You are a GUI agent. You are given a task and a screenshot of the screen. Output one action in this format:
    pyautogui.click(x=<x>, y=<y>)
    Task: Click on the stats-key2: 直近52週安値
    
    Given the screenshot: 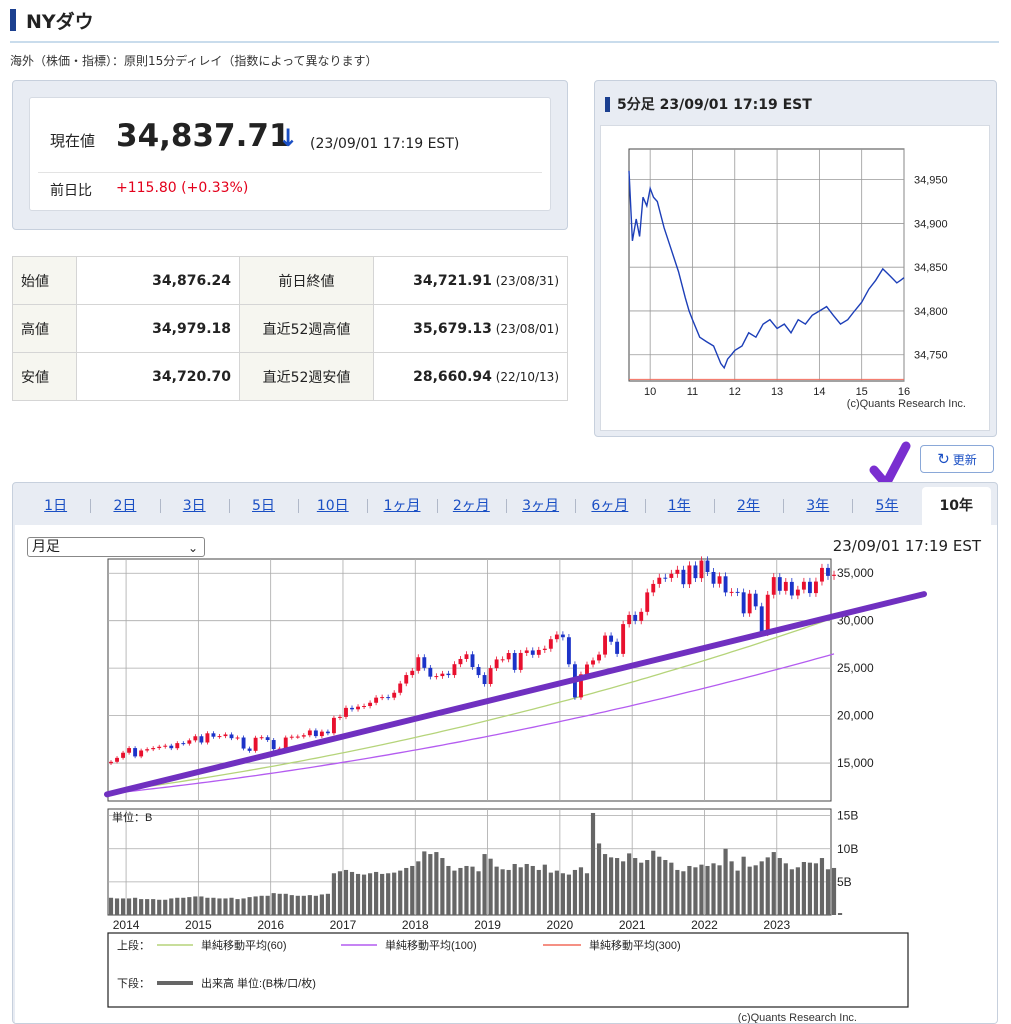 What is the action you would take?
    pyautogui.click(x=306, y=376)
    